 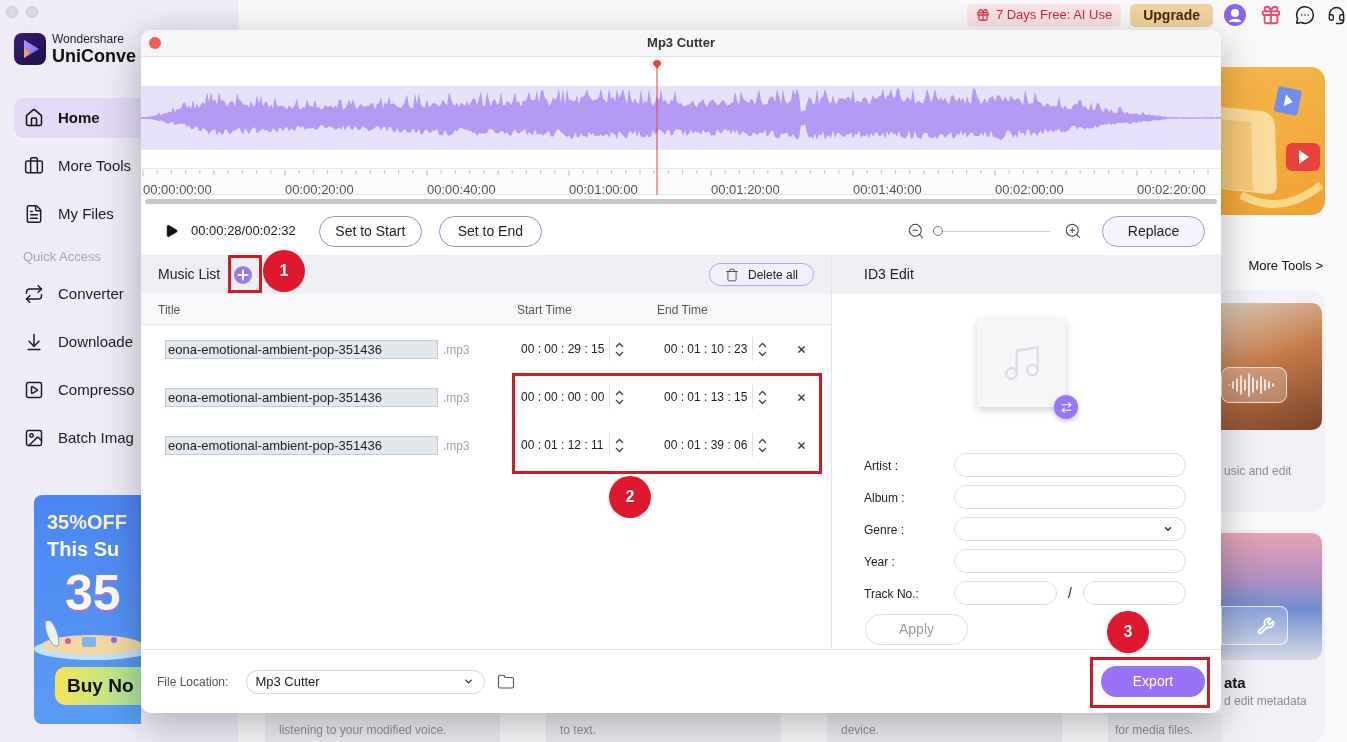 I want to click on zoom-out-icon, so click(x=916, y=231).